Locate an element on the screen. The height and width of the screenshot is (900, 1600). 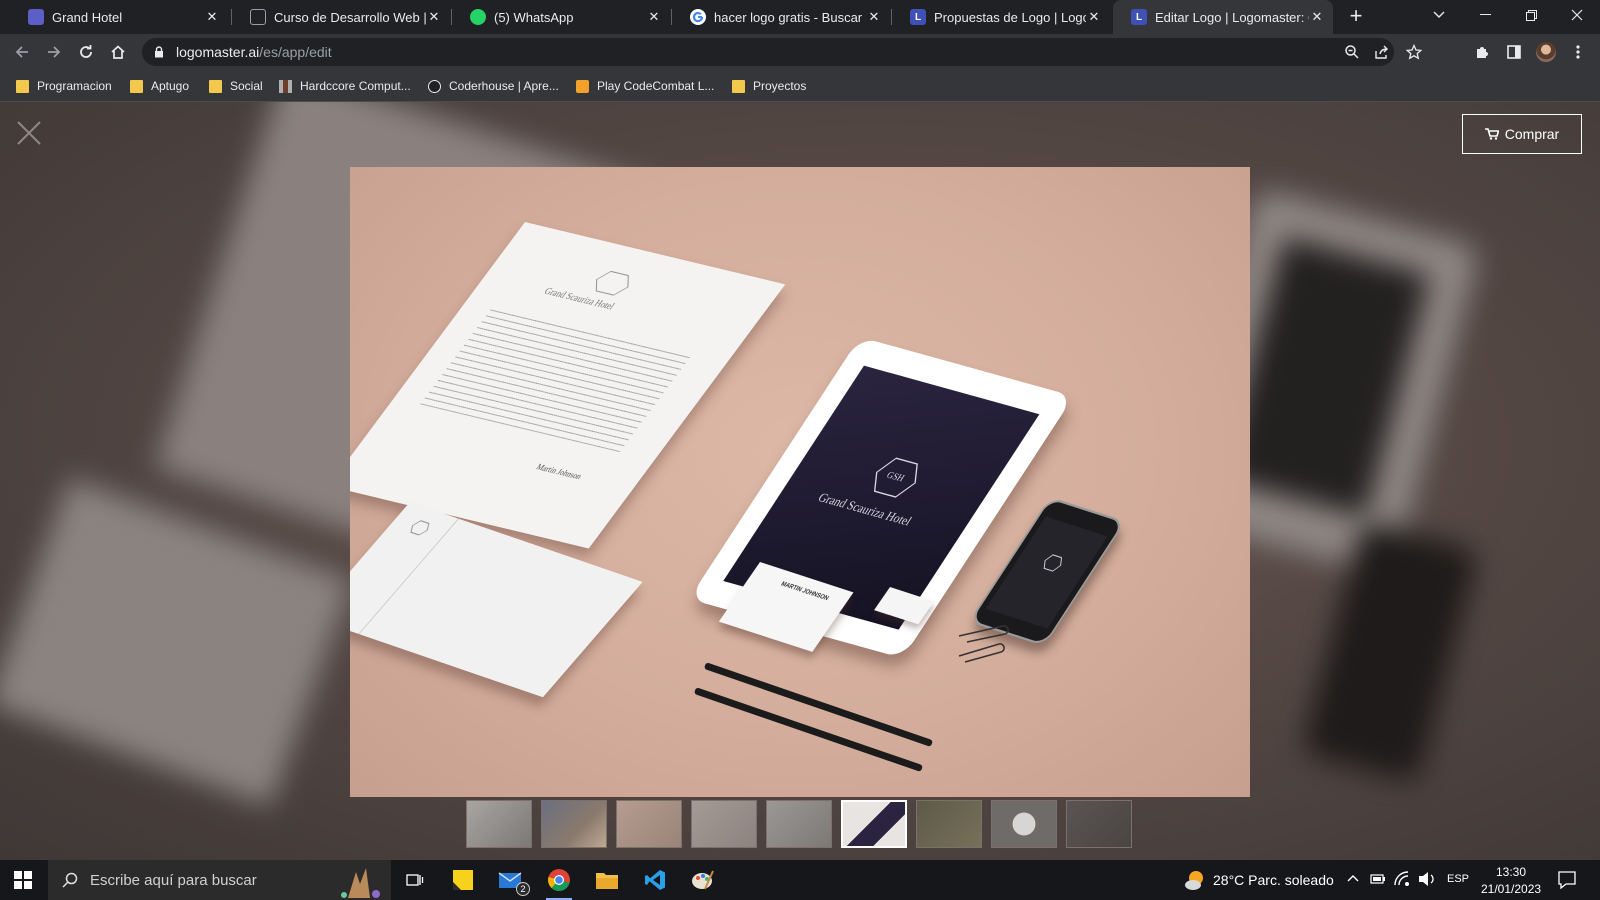
restore-button is located at coordinates (1531, 15).